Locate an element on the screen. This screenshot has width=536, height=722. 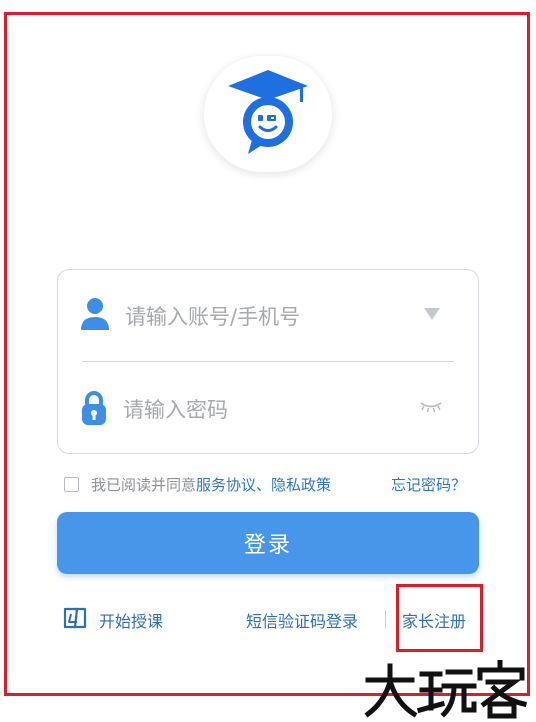
forgot-password-link: 忘记密码？ is located at coordinates (428, 484).